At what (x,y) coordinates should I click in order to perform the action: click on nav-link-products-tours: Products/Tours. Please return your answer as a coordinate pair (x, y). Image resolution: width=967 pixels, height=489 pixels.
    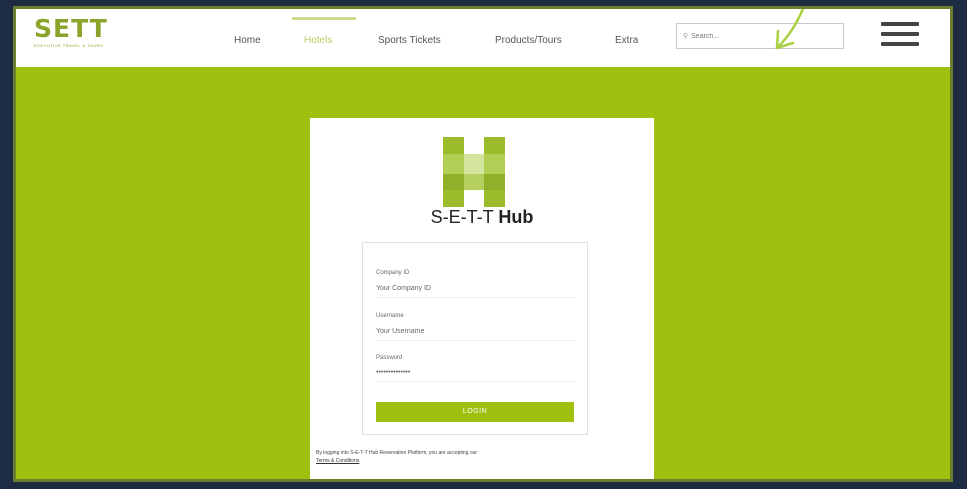
    Looking at the image, I should click on (528, 40).